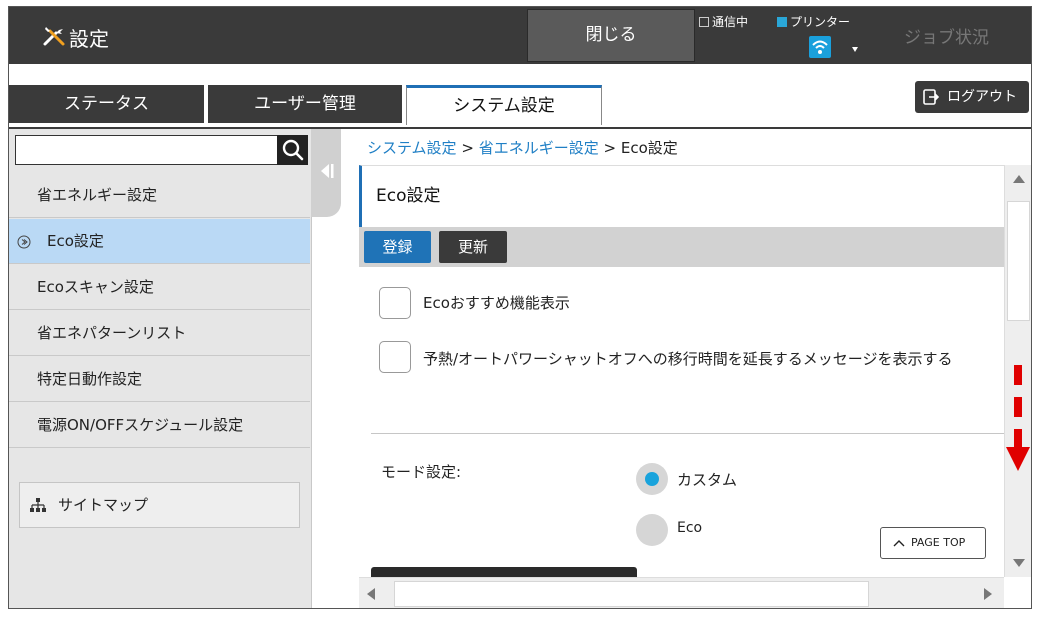 This screenshot has height=617, width=1048. Describe the element at coordinates (159, 505) in the screenshot. I see `sitemap-button: サイトマップ` at that location.